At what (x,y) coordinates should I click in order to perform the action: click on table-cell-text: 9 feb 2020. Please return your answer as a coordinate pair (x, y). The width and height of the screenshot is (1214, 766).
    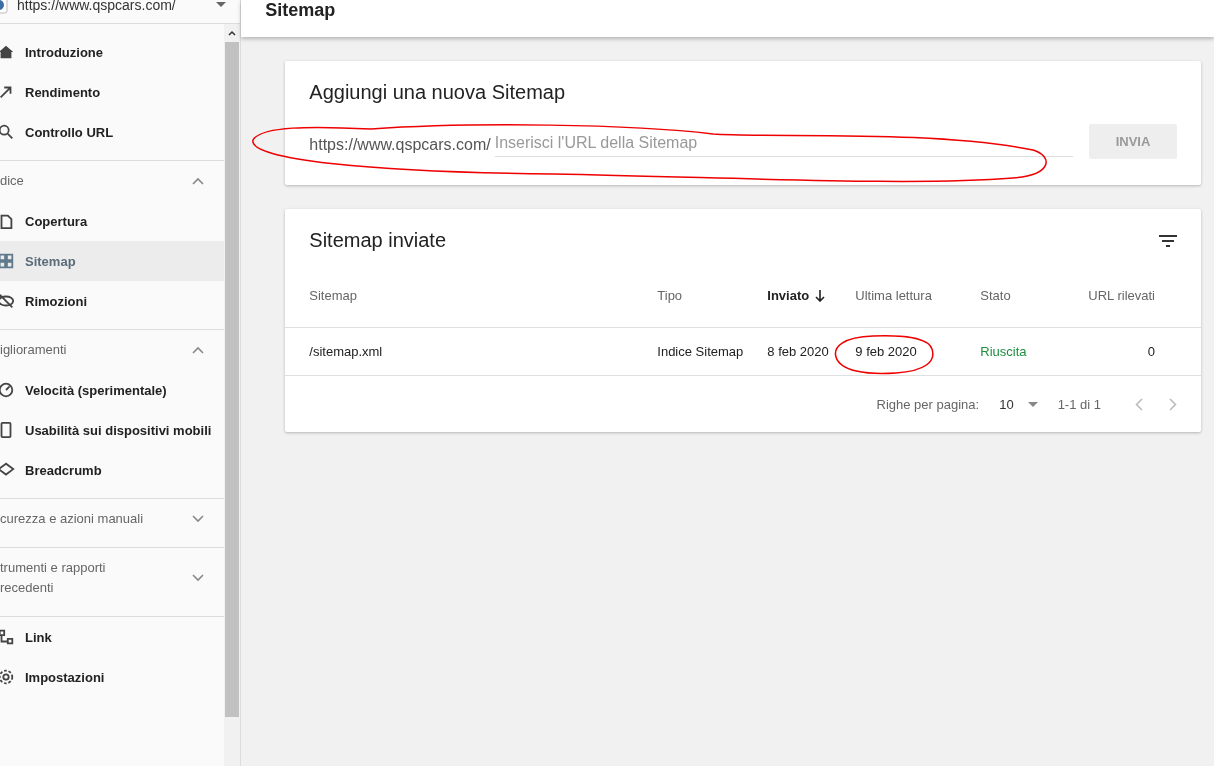
    Looking at the image, I should click on (886, 351).